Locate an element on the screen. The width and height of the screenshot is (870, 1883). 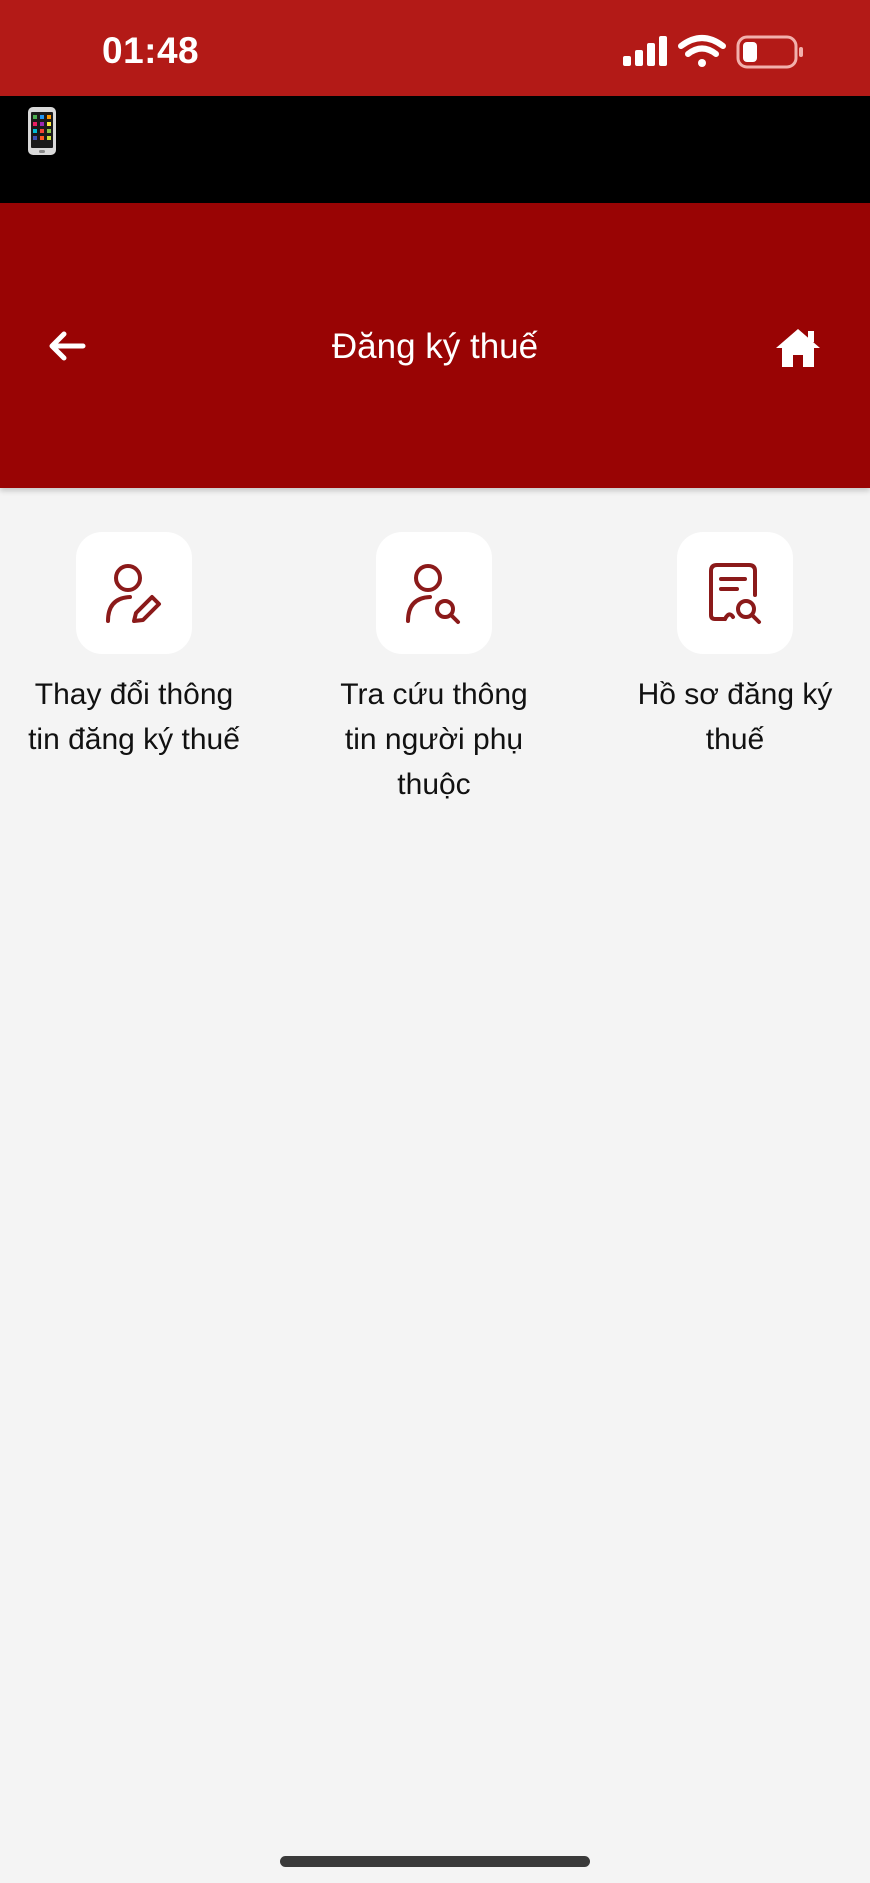
app-bar is located at coordinates (435, 149).